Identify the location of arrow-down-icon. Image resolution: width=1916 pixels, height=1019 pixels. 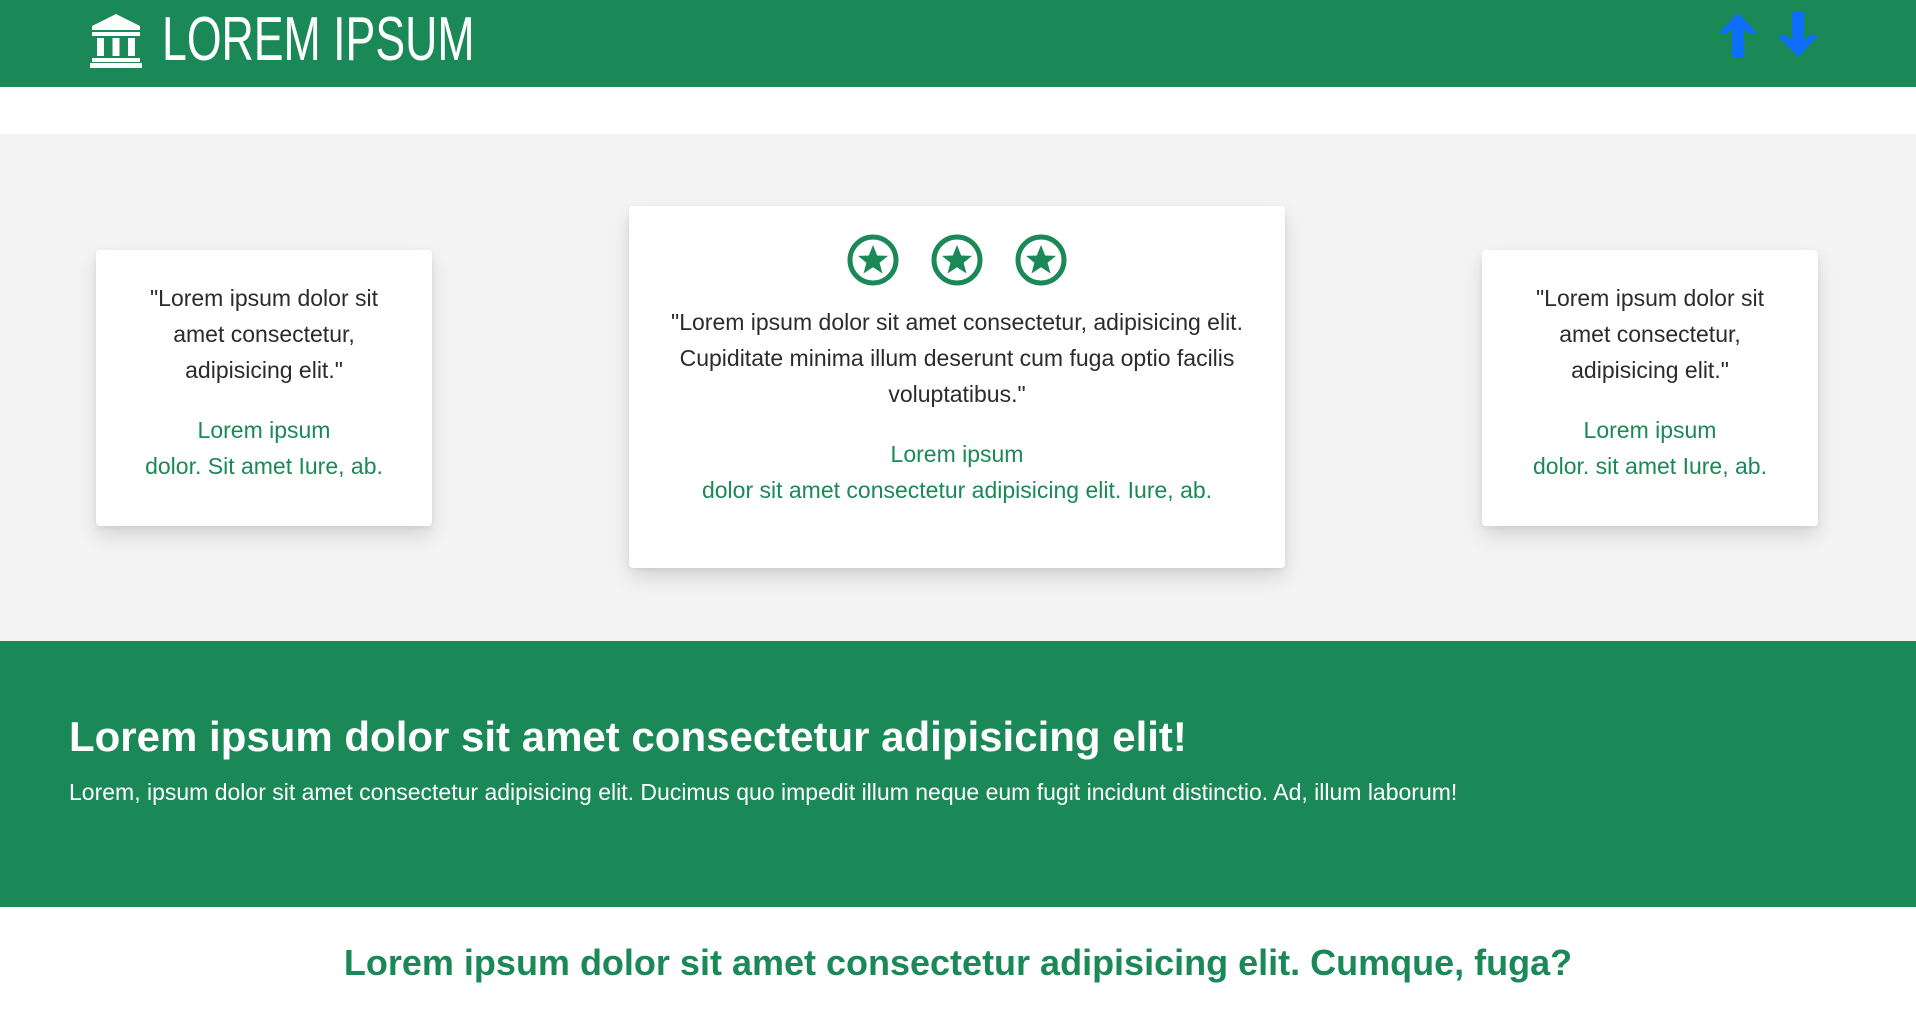
(1798, 34).